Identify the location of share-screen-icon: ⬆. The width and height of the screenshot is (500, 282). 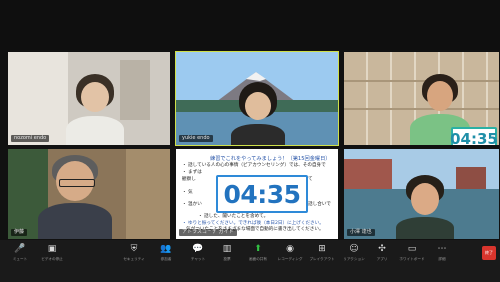
(258, 249).